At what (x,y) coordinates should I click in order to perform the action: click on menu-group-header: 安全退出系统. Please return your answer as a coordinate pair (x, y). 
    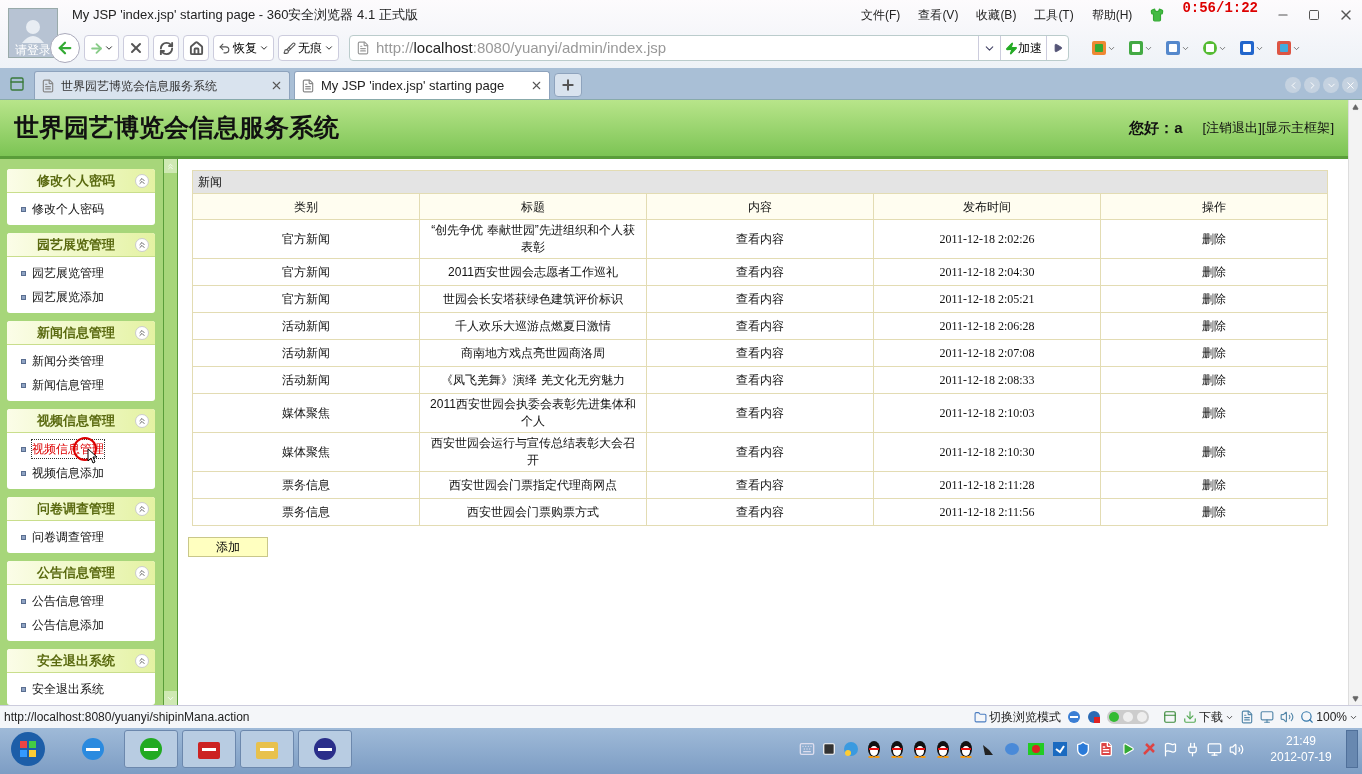
    Looking at the image, I should click on (81, 661).